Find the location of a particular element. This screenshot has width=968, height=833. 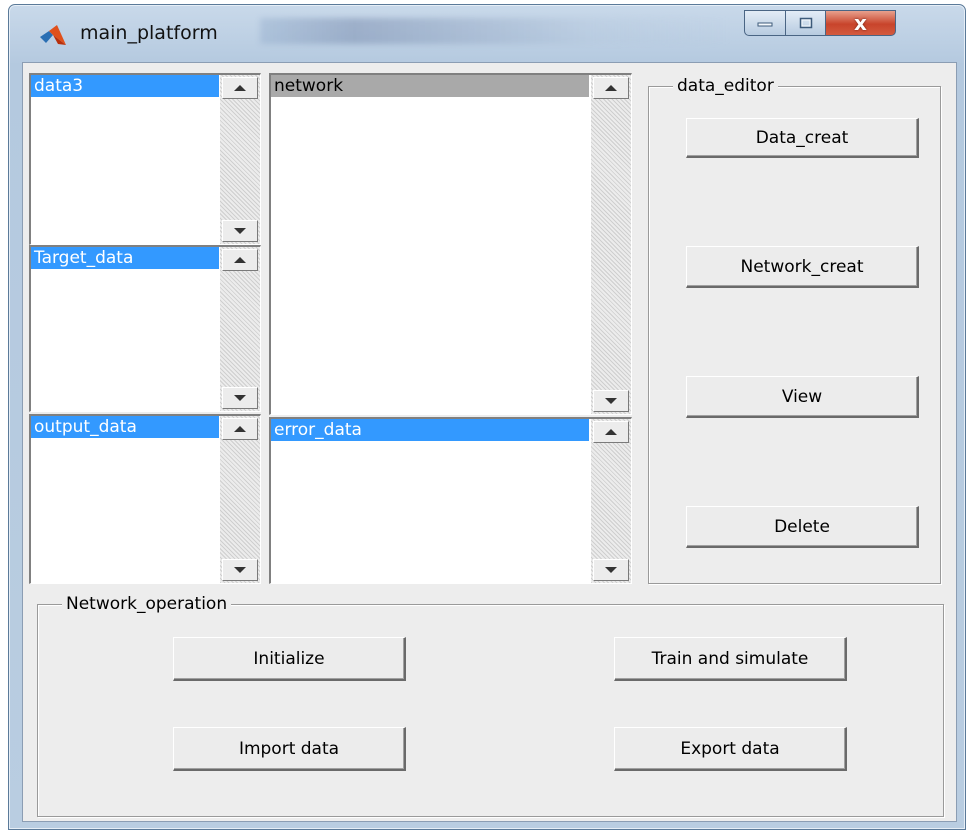

scrollbar-output-data is located at coordinates (240, 499).